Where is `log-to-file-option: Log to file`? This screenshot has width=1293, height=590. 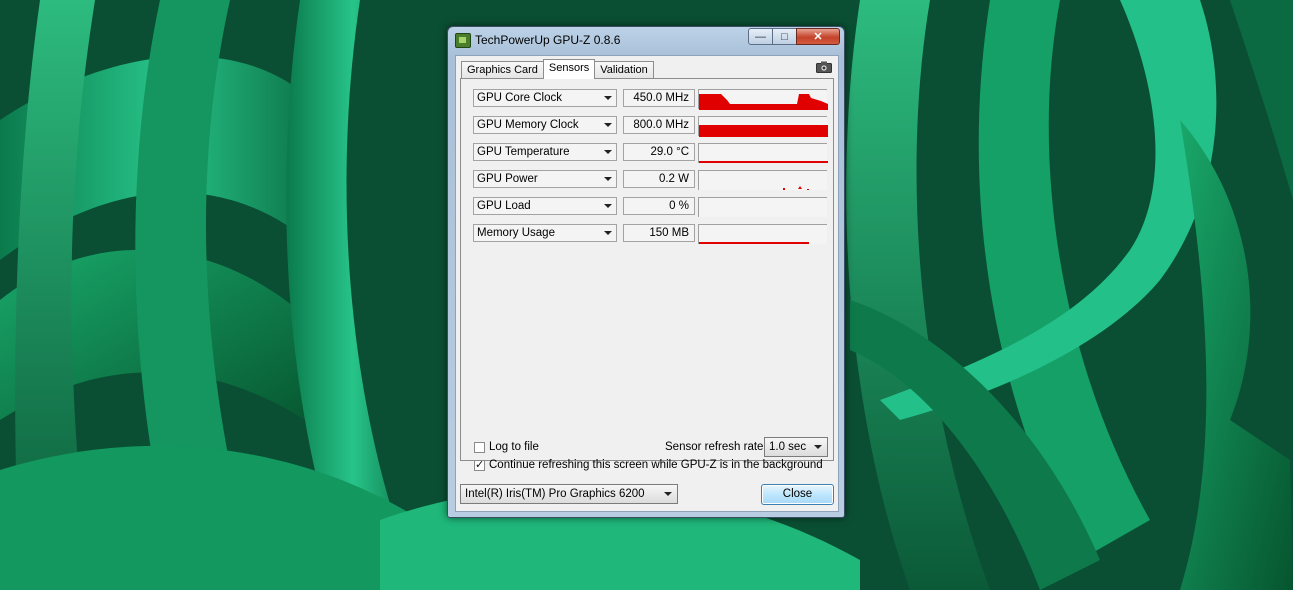
log-to-file-option: Log to file is located at coordinates (506, 447).